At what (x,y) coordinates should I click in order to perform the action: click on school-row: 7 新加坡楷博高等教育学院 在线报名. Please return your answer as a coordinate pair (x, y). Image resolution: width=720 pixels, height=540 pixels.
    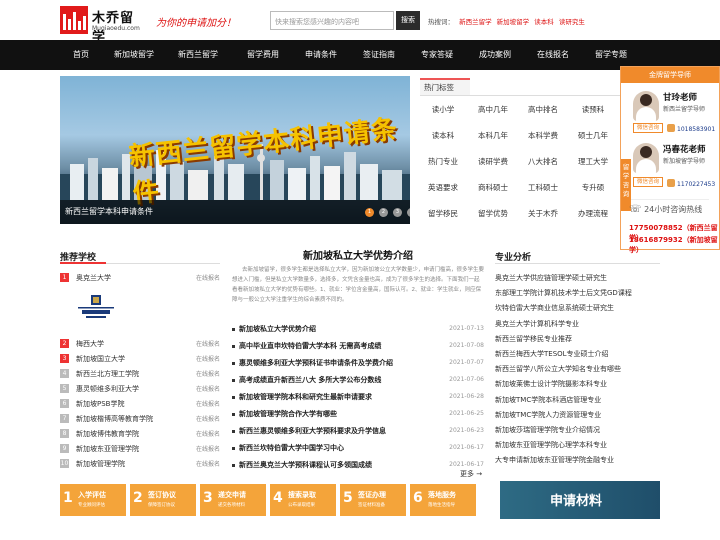
    Looking at the image, I should click on (140, 419).